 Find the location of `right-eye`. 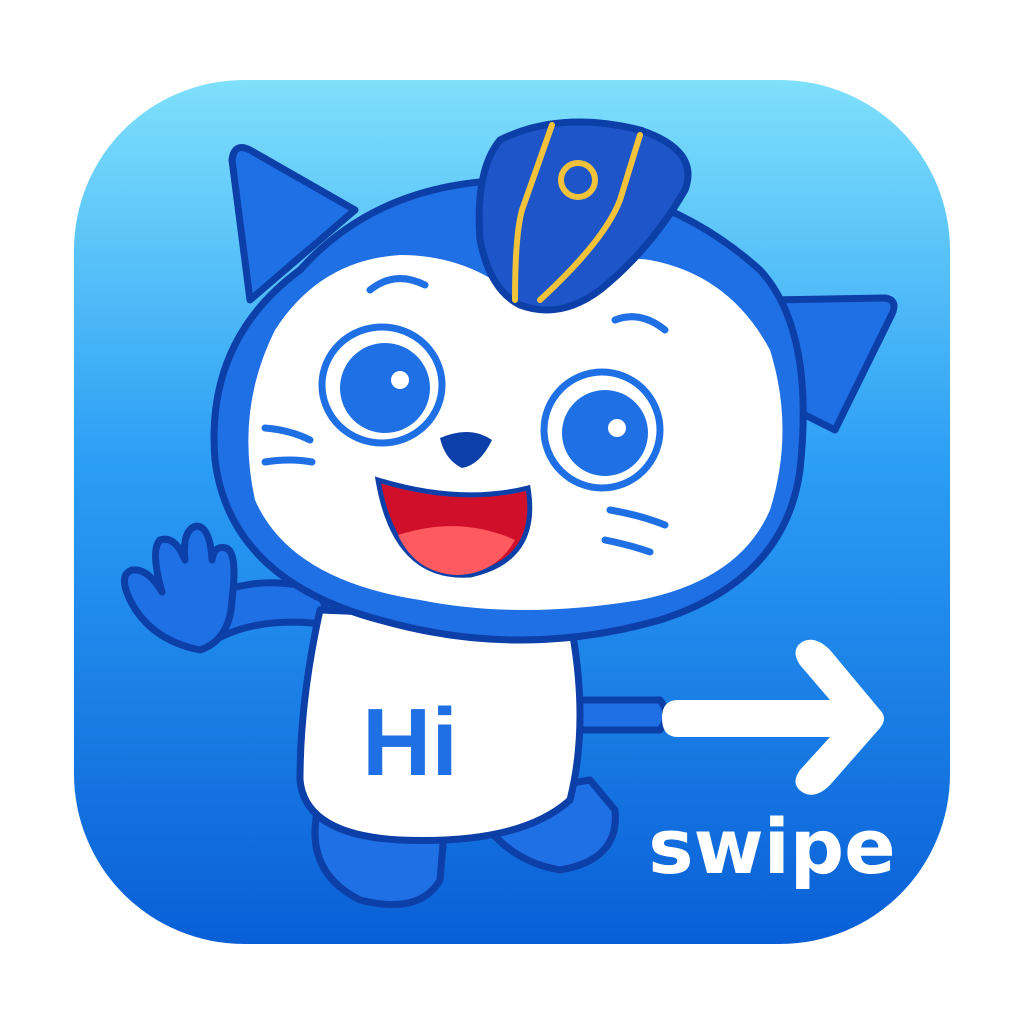

right-eye is located at coordinates (605, 433).